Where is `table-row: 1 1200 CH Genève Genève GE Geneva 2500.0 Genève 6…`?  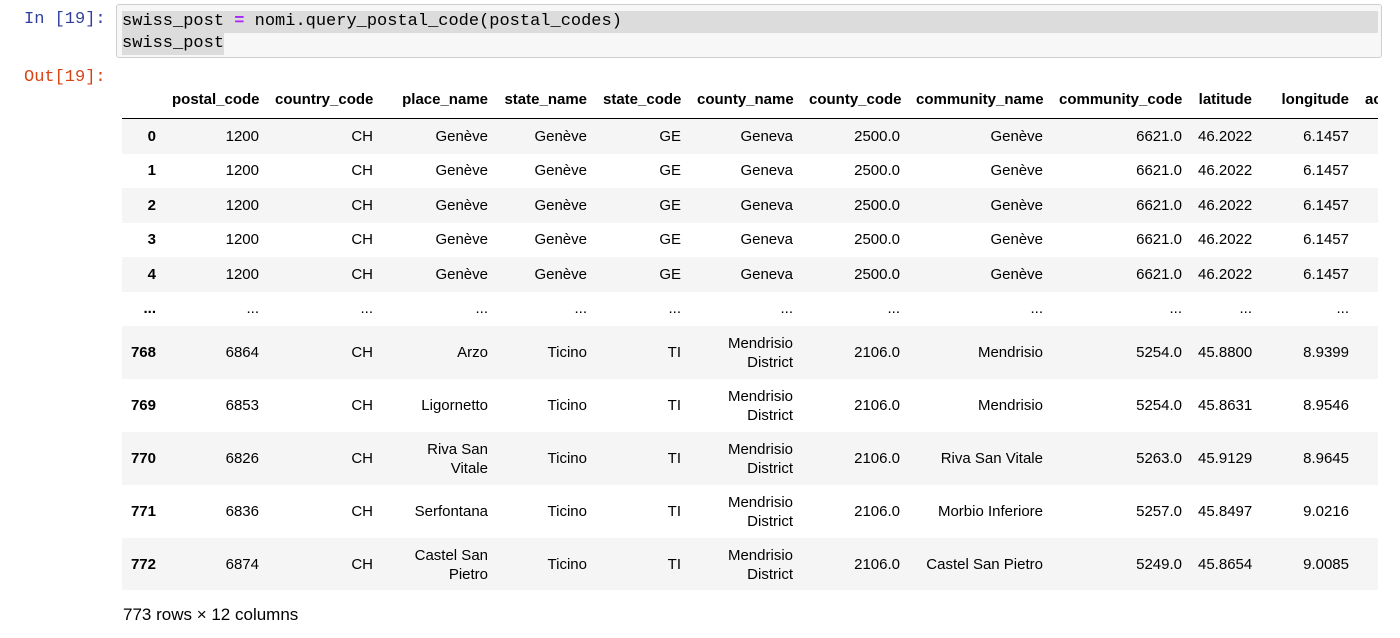 table-row: 1 1200 CH Genève Genève GE Geneva 2500.0 Genève 6… is located at coordinates (750, 171).